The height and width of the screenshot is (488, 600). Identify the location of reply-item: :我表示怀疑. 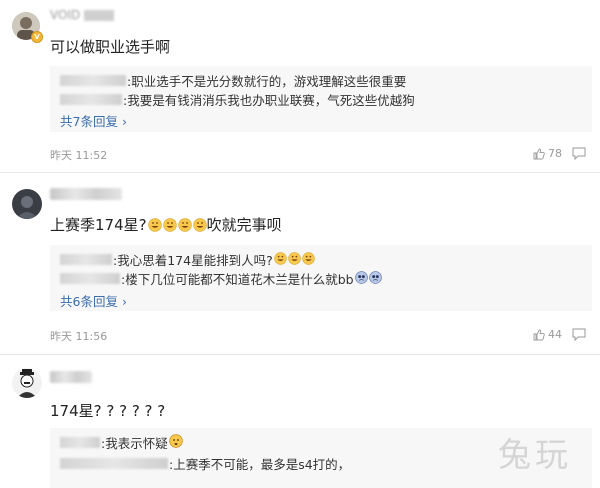
(121, 442).